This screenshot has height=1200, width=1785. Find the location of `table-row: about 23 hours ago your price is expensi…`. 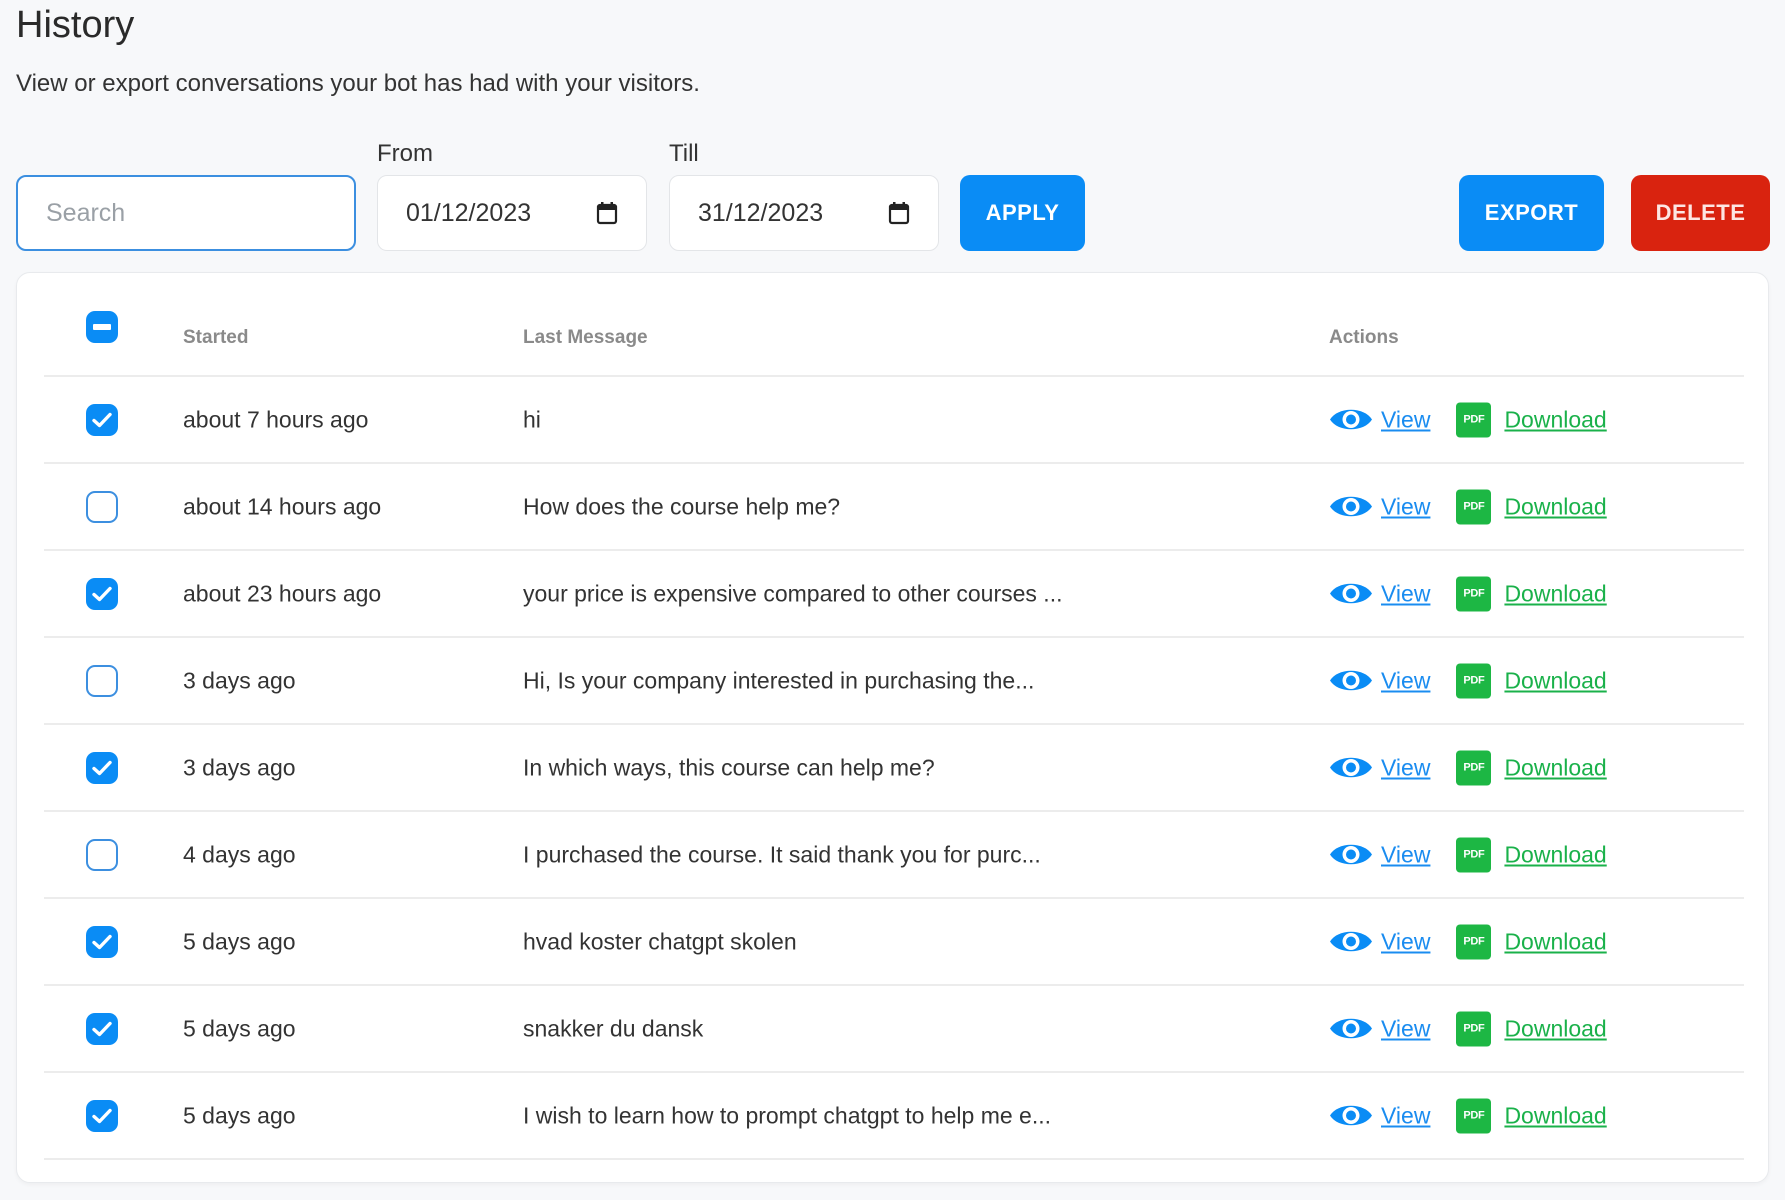

table-row: about 23 hours ago your price is expensi… is located at coordinates (894, 594).